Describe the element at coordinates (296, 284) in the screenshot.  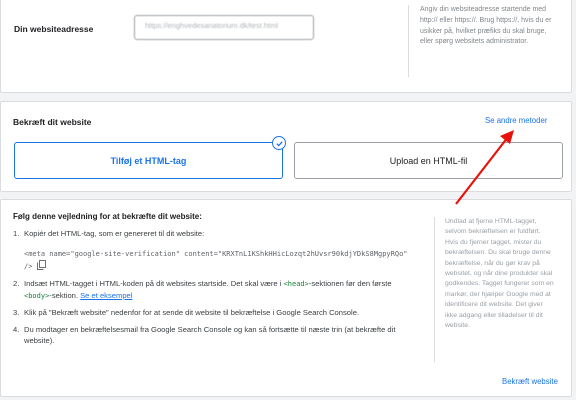
I see `head-tag: <head>` at that location.